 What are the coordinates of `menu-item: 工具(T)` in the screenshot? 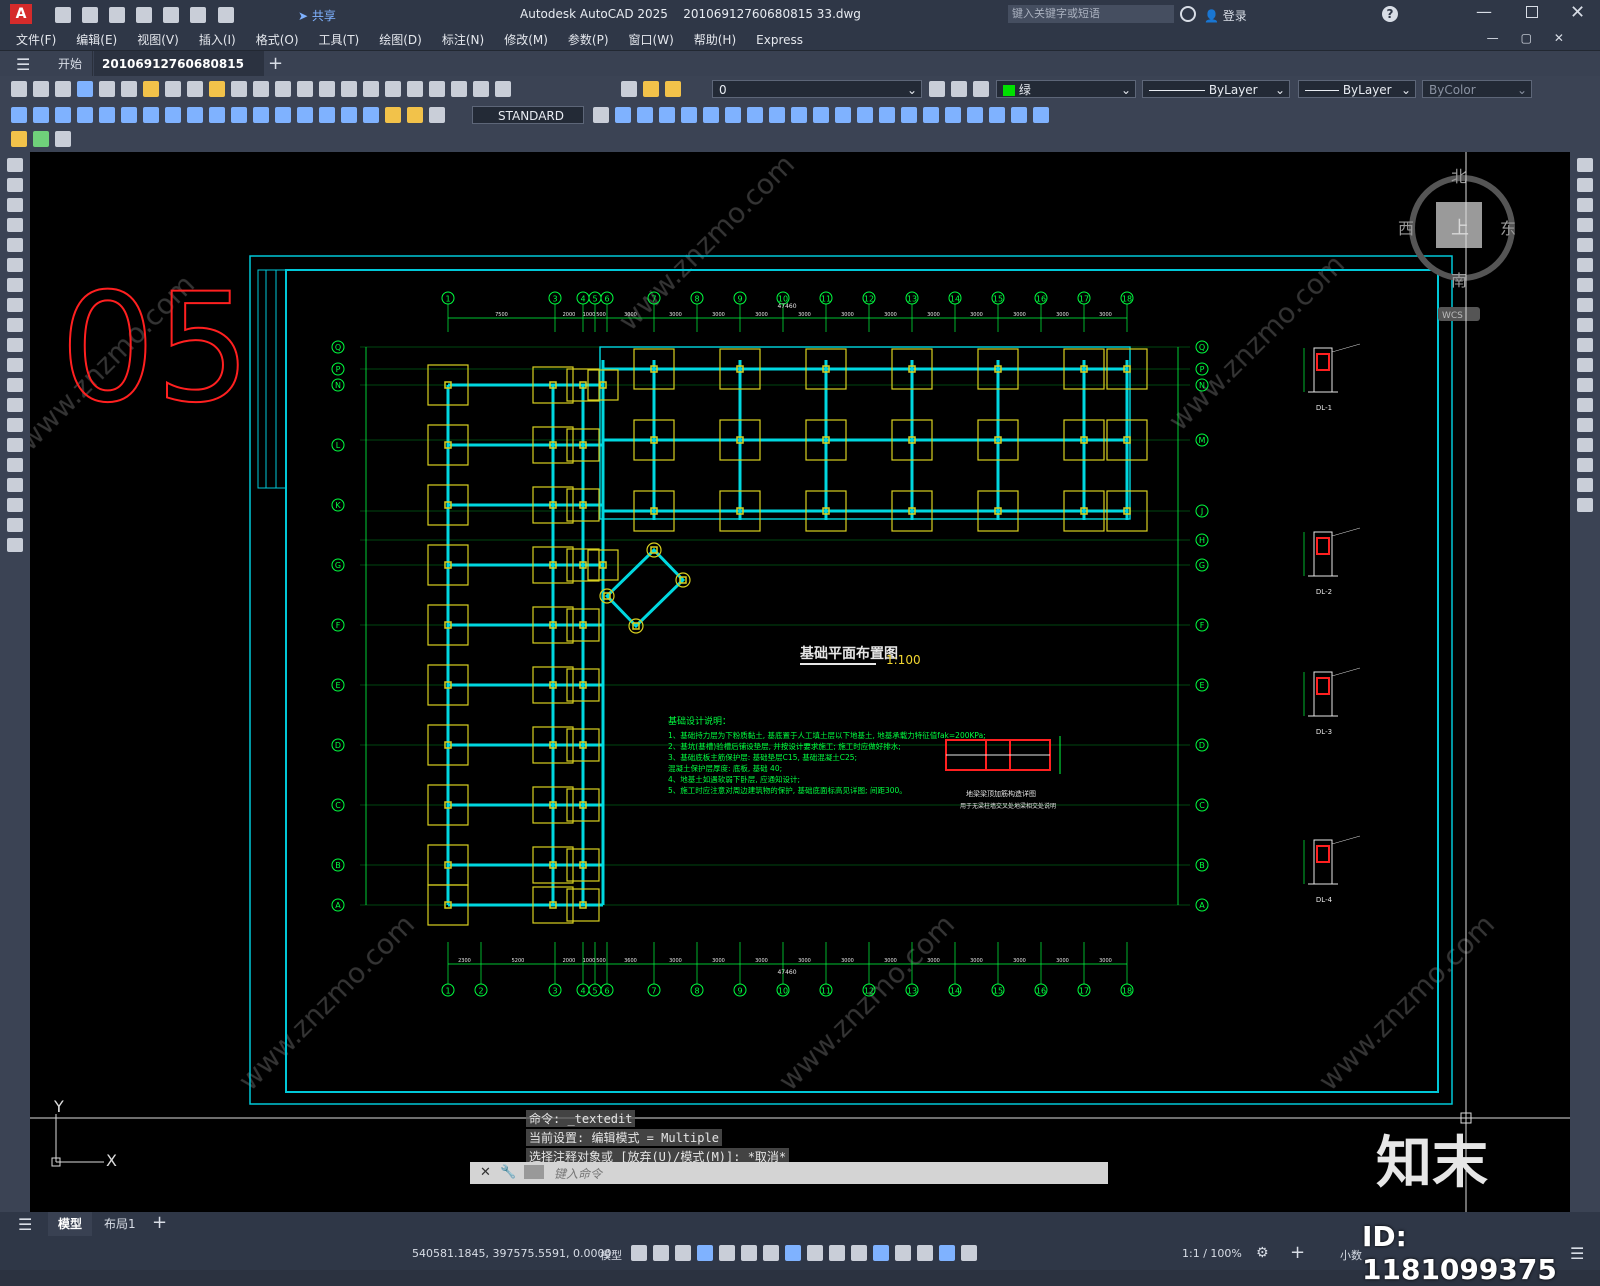 It's located at (339, 39).